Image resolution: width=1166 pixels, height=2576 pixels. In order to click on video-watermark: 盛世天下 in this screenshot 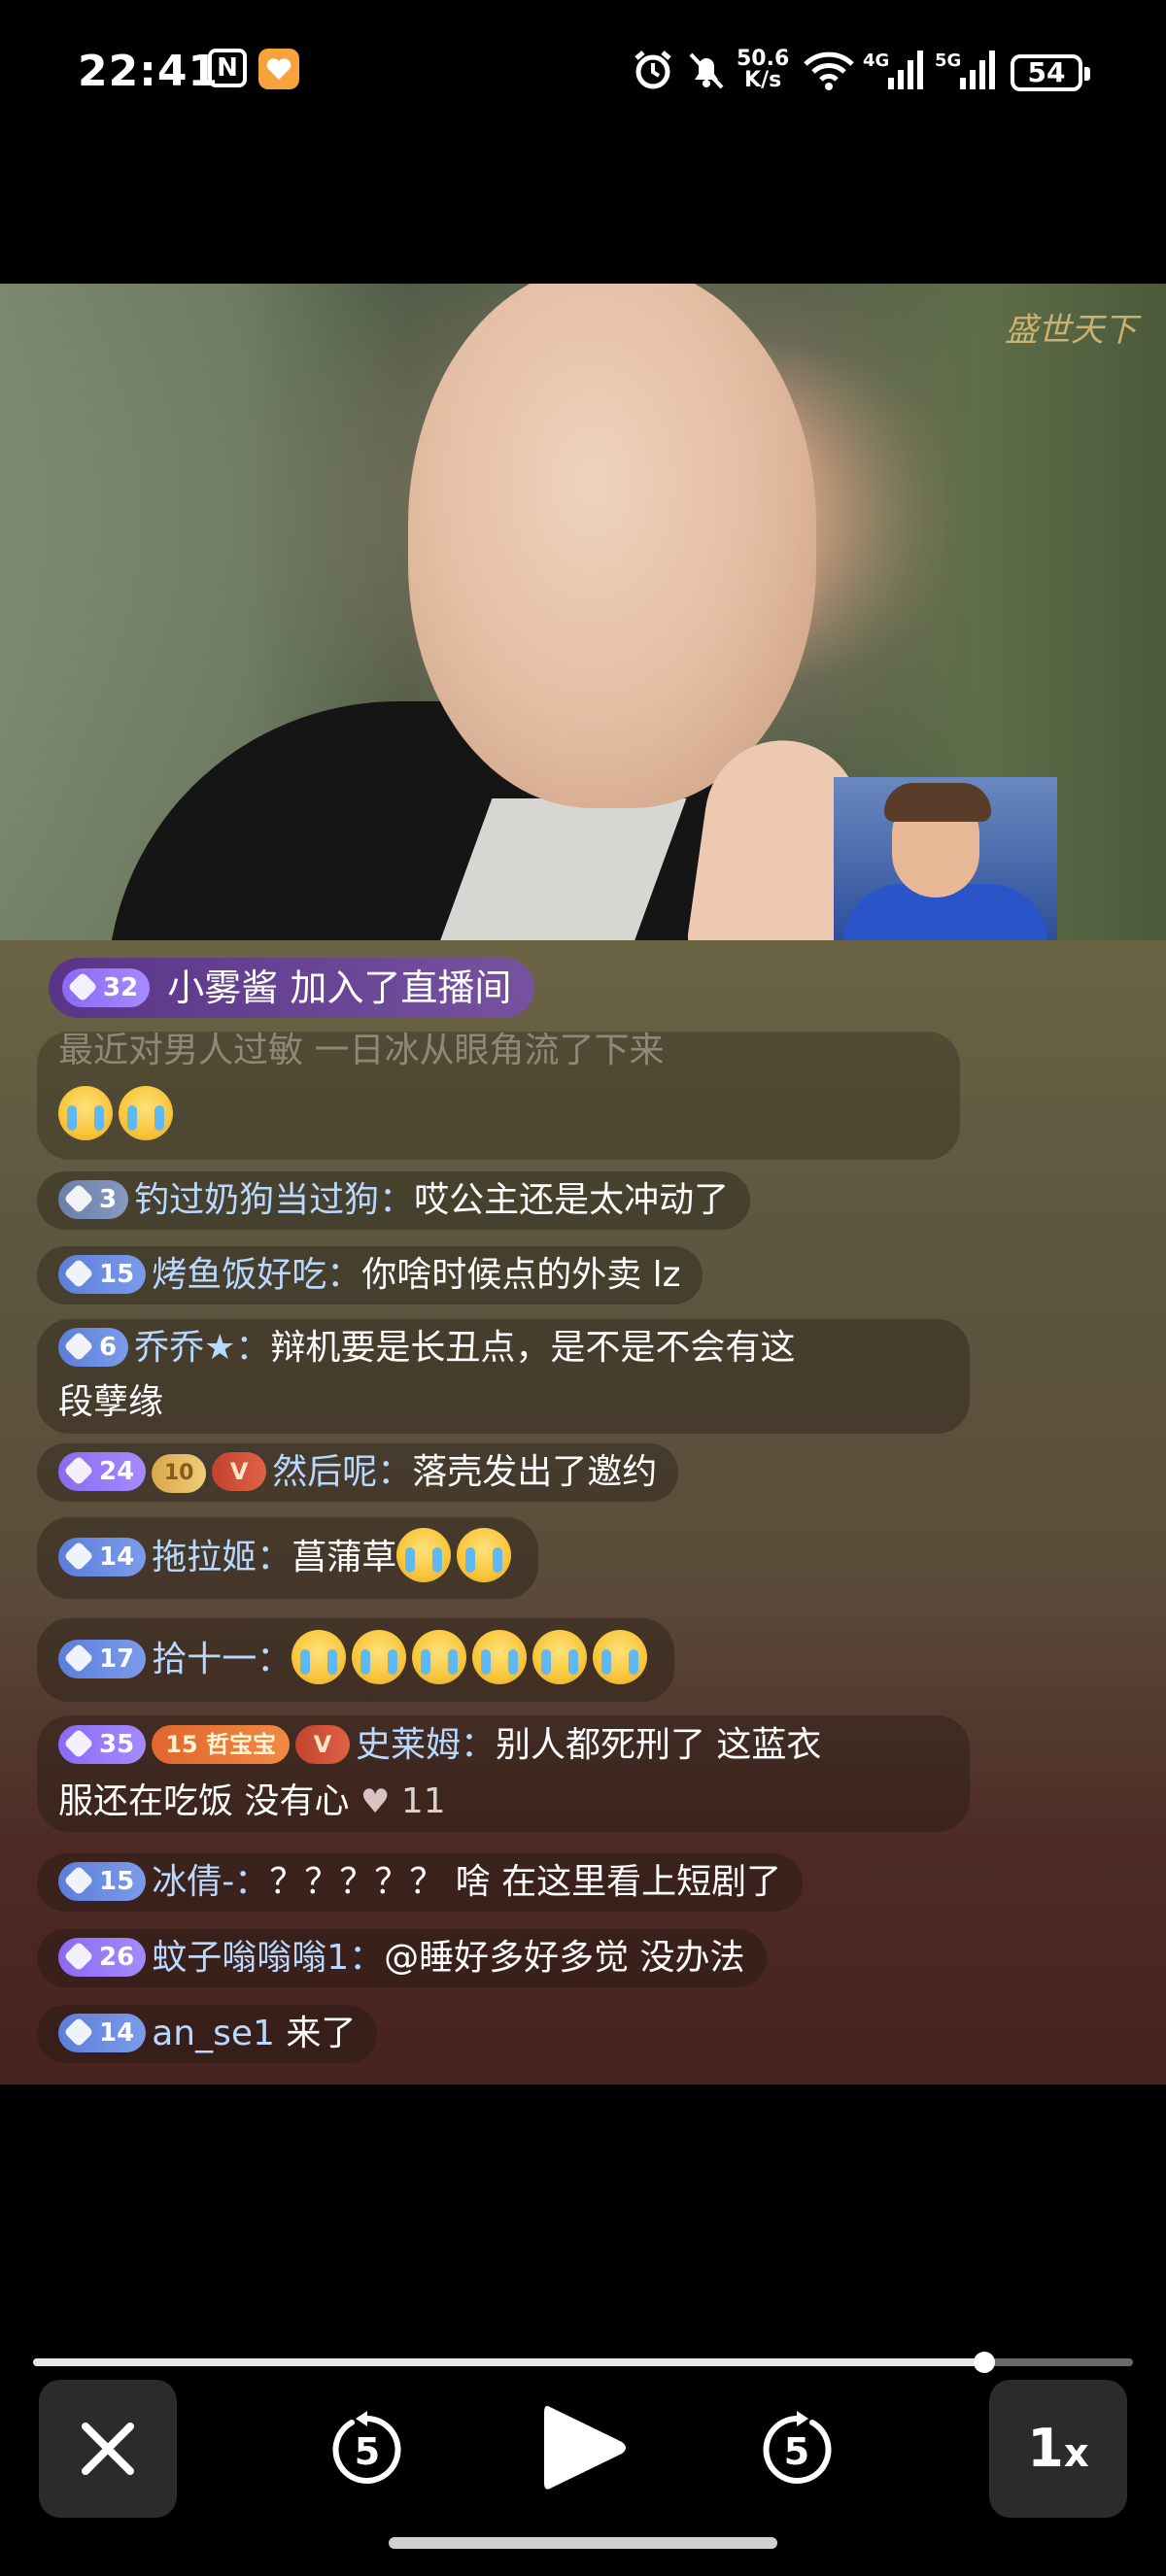, I will do `click(1071, 330)`.